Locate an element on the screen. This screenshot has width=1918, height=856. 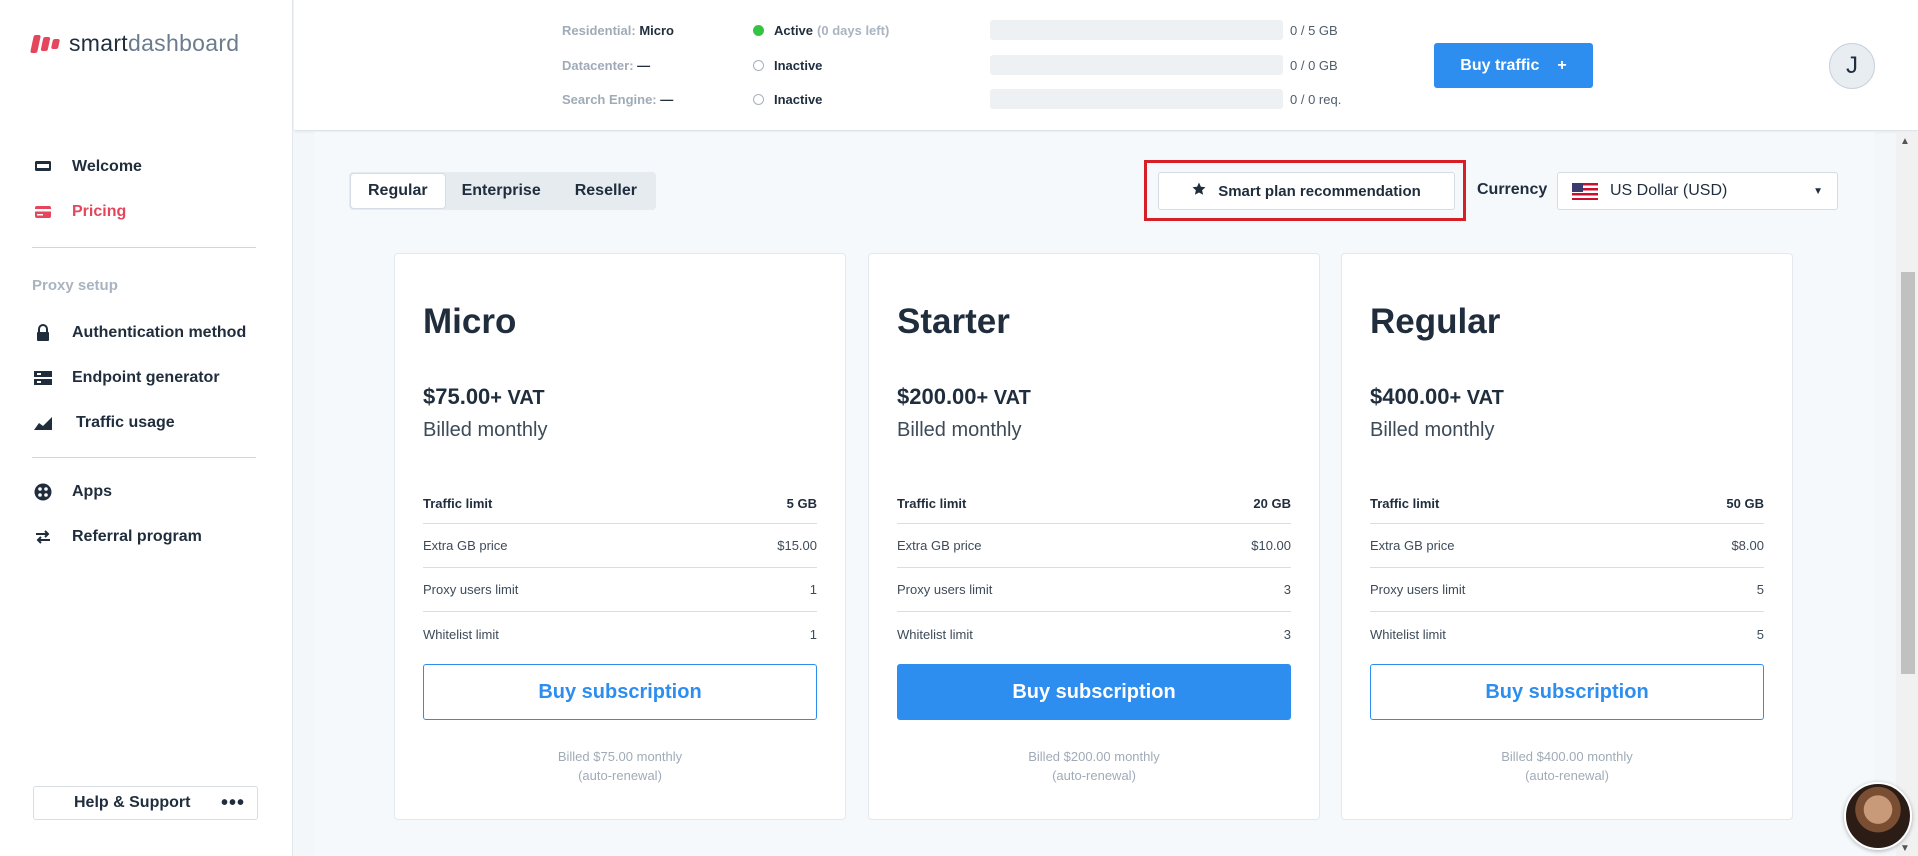
support-chat-avatar is located at coordinates (1878, 816).